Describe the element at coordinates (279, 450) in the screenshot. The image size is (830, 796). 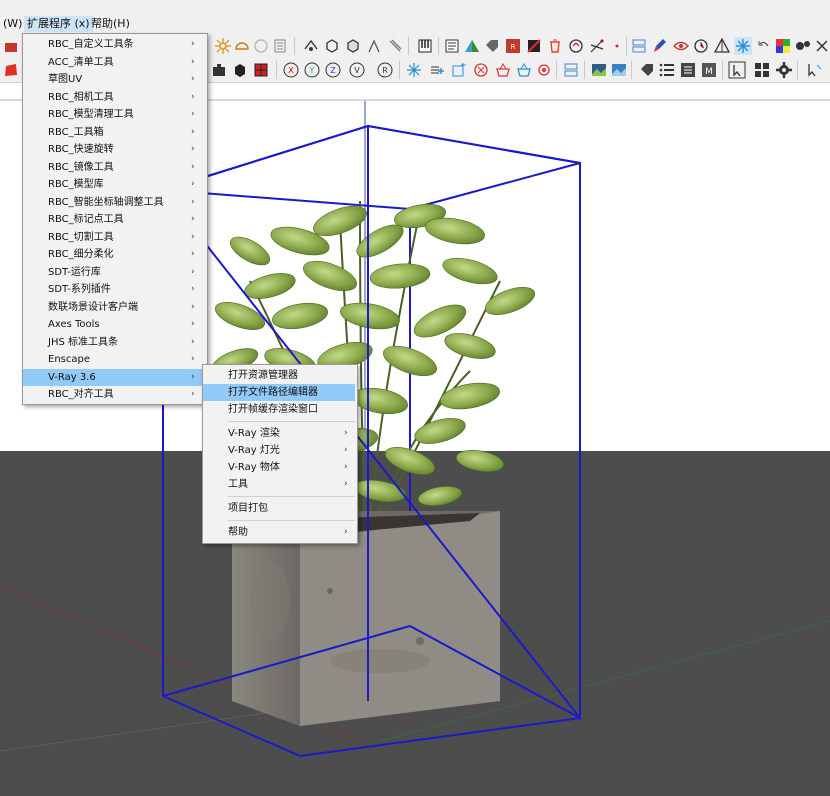
I see `vray-submenu-item: V-Ray 灯光 ›` at that location.